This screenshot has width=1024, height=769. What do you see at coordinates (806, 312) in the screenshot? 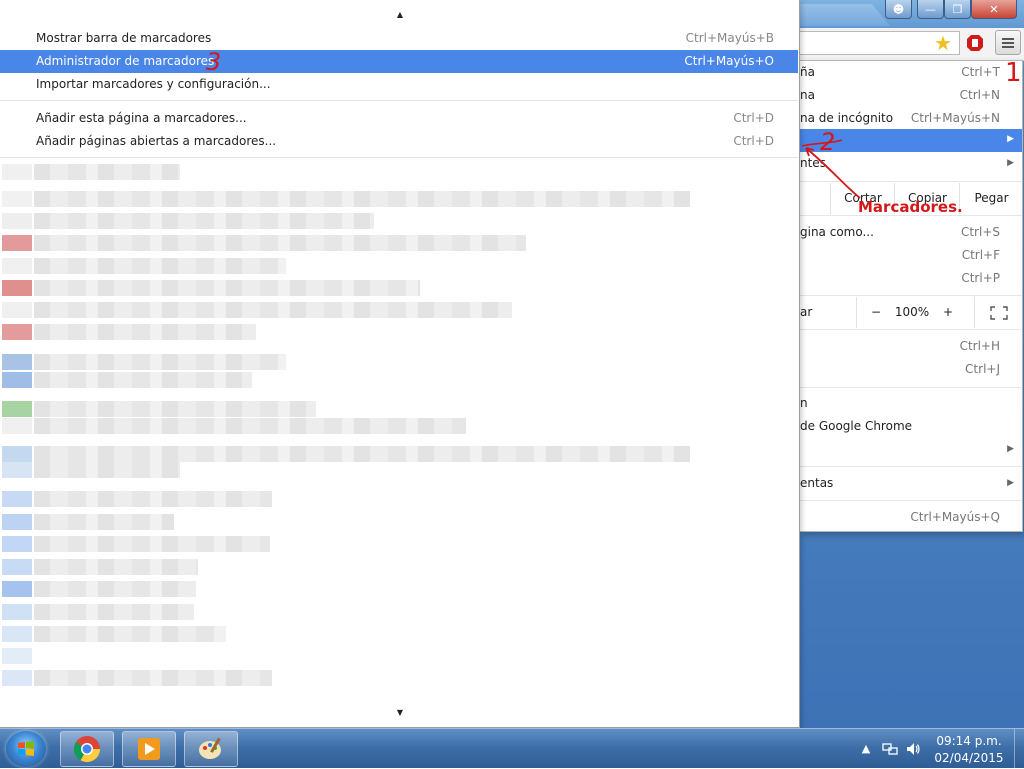
I see `zoom-label: ar` at bounding box center [806, 312].